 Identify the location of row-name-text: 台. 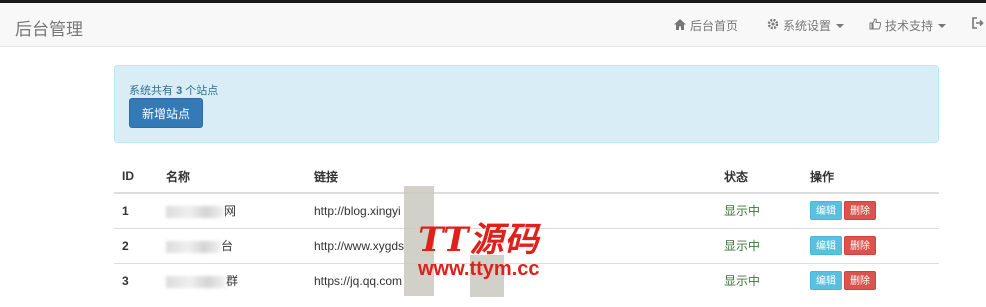
(227, 246).